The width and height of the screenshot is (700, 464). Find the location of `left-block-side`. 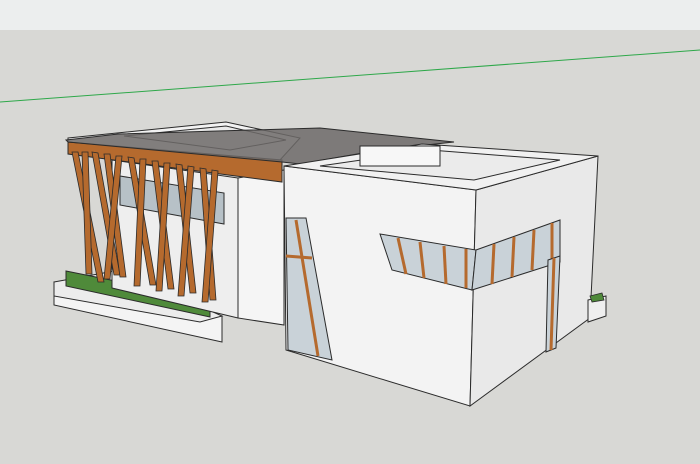

left-block-side is located at coordinates (261, 247).